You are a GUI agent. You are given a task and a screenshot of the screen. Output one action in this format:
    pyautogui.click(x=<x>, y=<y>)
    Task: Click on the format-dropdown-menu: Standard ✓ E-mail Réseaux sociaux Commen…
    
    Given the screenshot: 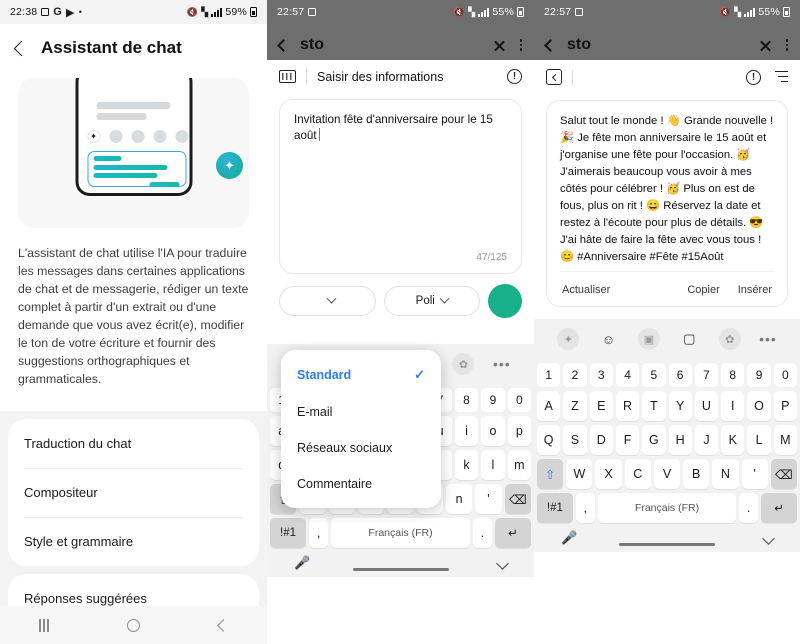 What is the action you would take?
    pyautogui.click(x=361, y=429)
    